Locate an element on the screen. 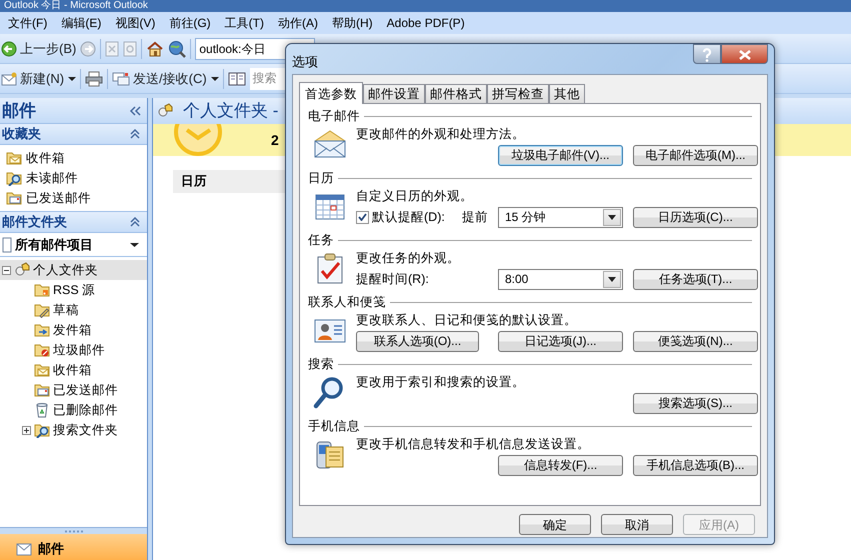 Image resolution: width=851 pixels, height=560 pixels. mail-icon is located at coordinates (24, 549).